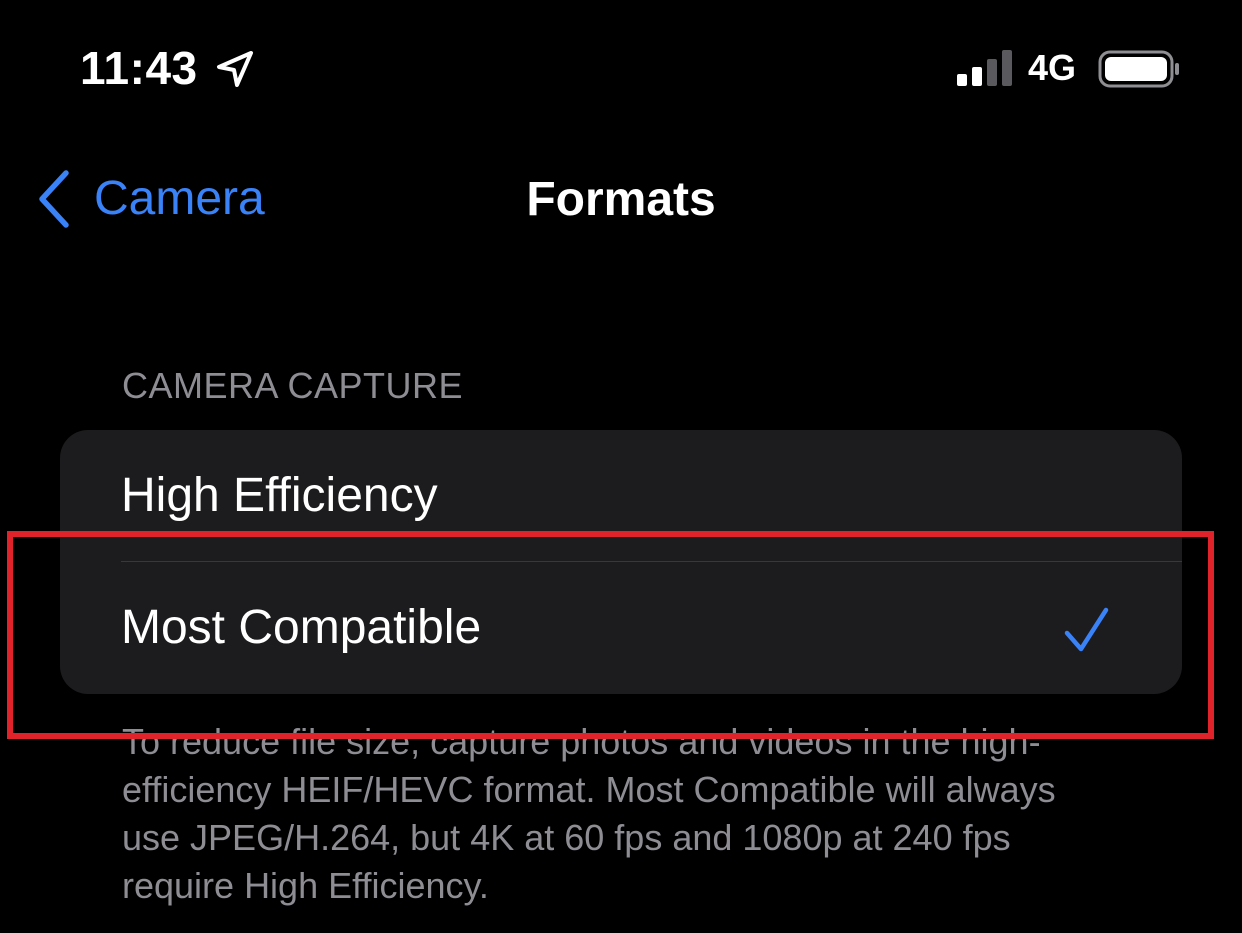 The height and width of the screenshot is (933, 1242). I want to click on network-type-label: 4G, so click(1052, 67).